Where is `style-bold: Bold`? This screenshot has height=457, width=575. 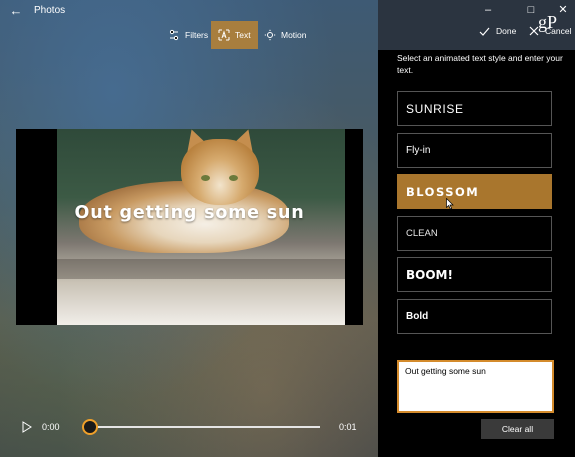
style-bold: Bold is located at coordinates (474, 316).